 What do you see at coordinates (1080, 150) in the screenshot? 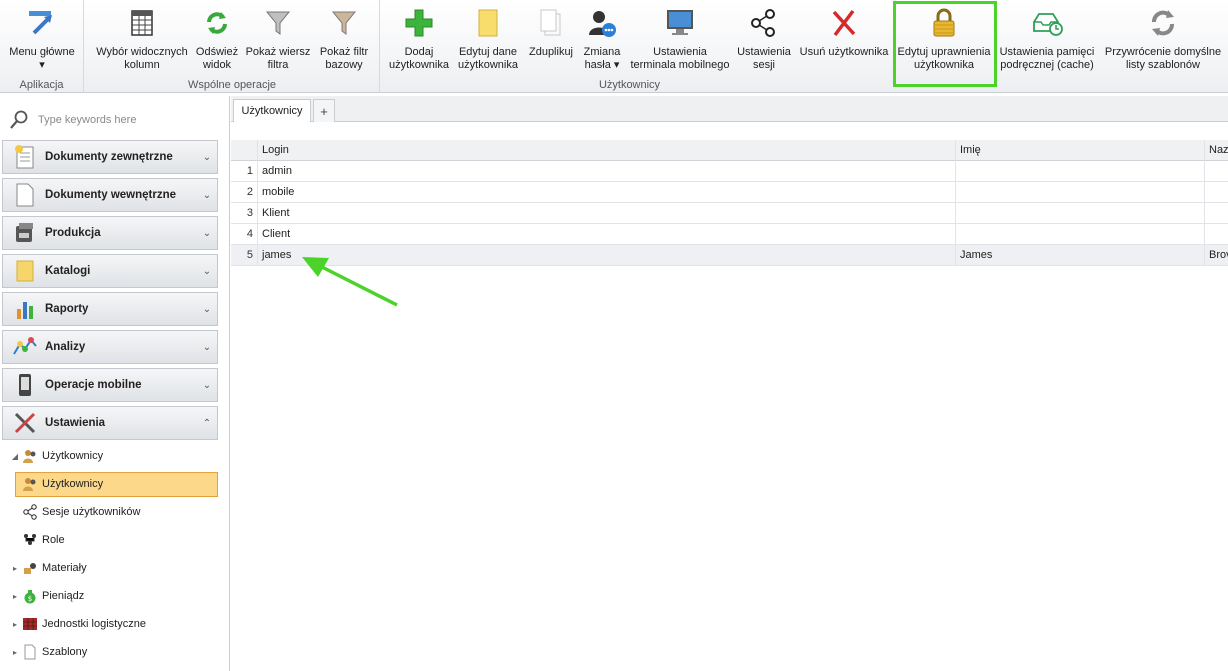
I see `column-header-imie: Imię` at bounding box center [1080, 150].